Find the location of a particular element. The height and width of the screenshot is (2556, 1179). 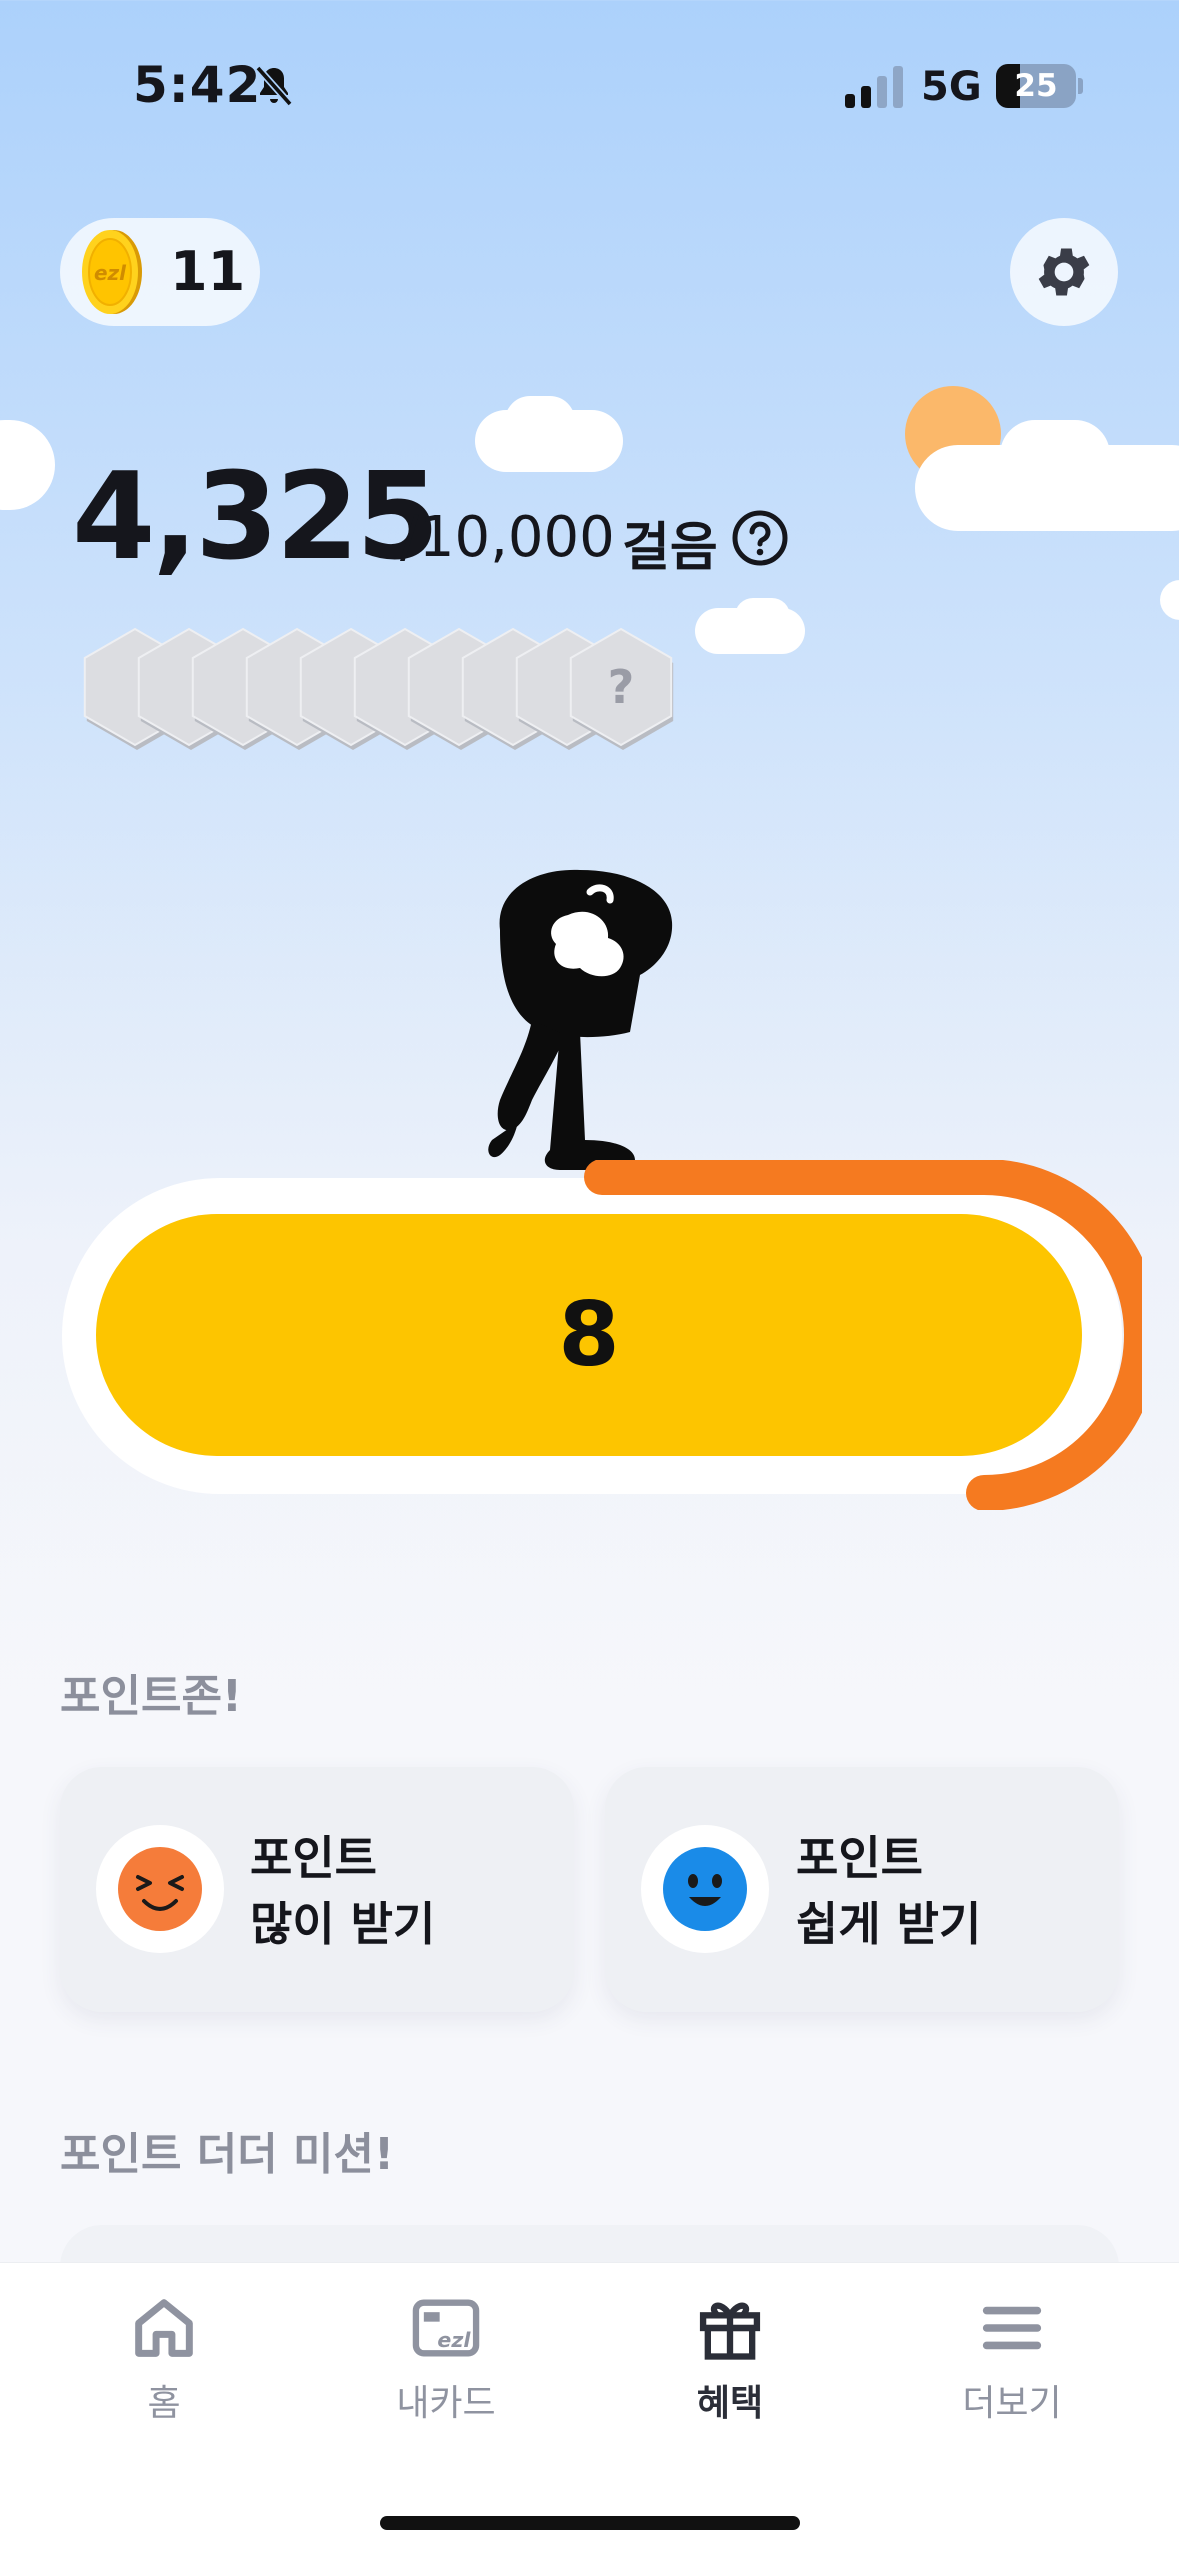

step-badges: ? is located at coordinates (385, 687).